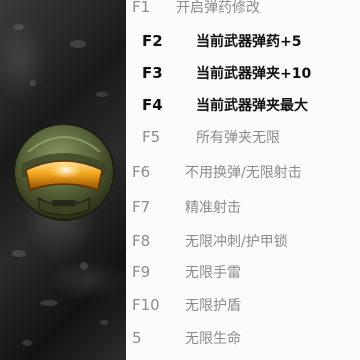  I want to click on hotkey-key: F9, so click(141, 272).